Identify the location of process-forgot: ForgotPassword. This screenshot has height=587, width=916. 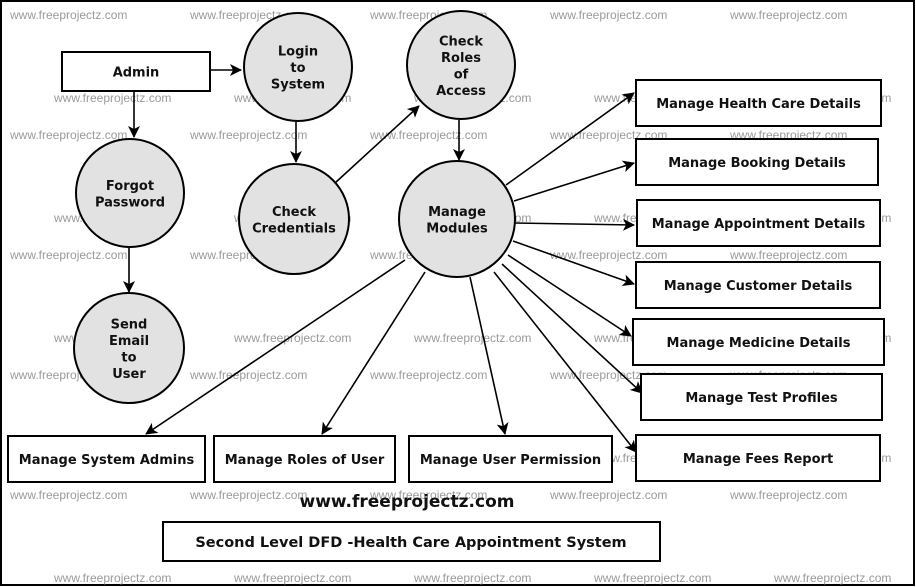
(130, 193).